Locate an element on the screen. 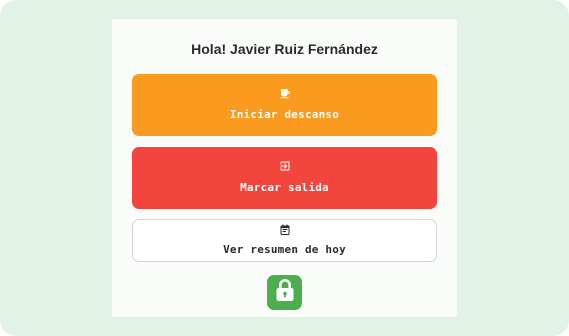  start-break-label: Iniciar descanso is located at coordinates (284, 114).